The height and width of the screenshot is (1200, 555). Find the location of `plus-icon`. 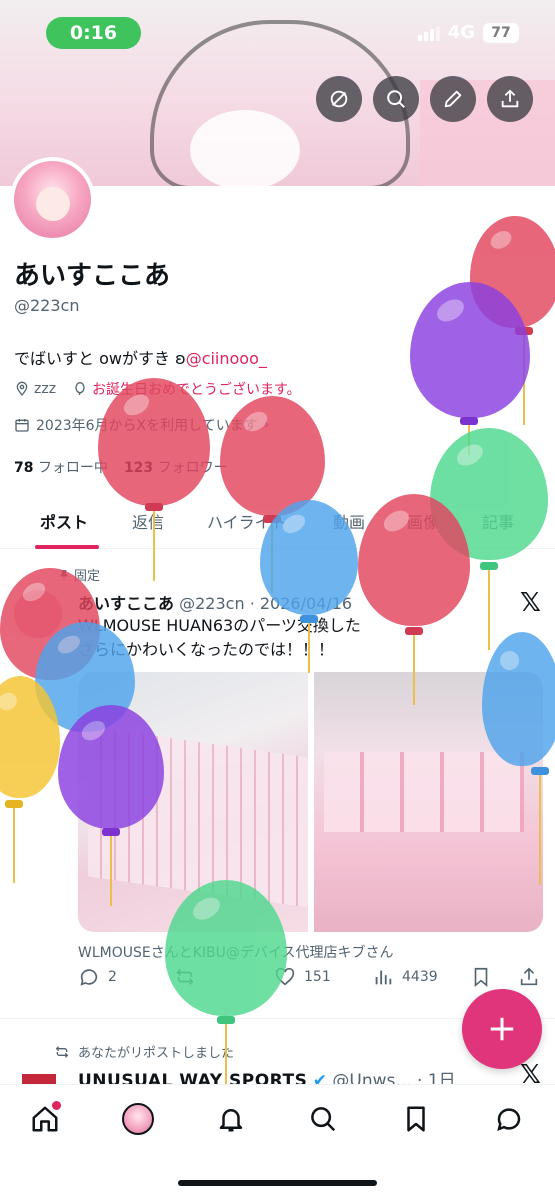

plus-icon is located at coordinates (502, 1029).